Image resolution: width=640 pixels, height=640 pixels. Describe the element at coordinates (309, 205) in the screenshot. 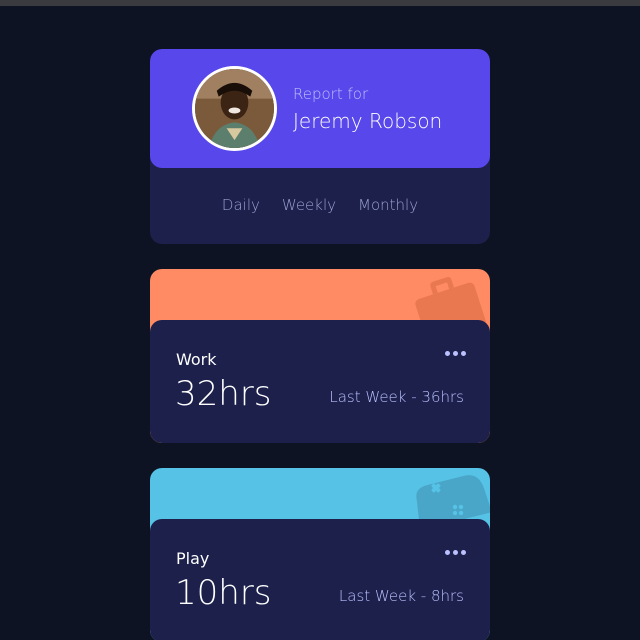

I see `tab-weekly: Weekly` at that location.